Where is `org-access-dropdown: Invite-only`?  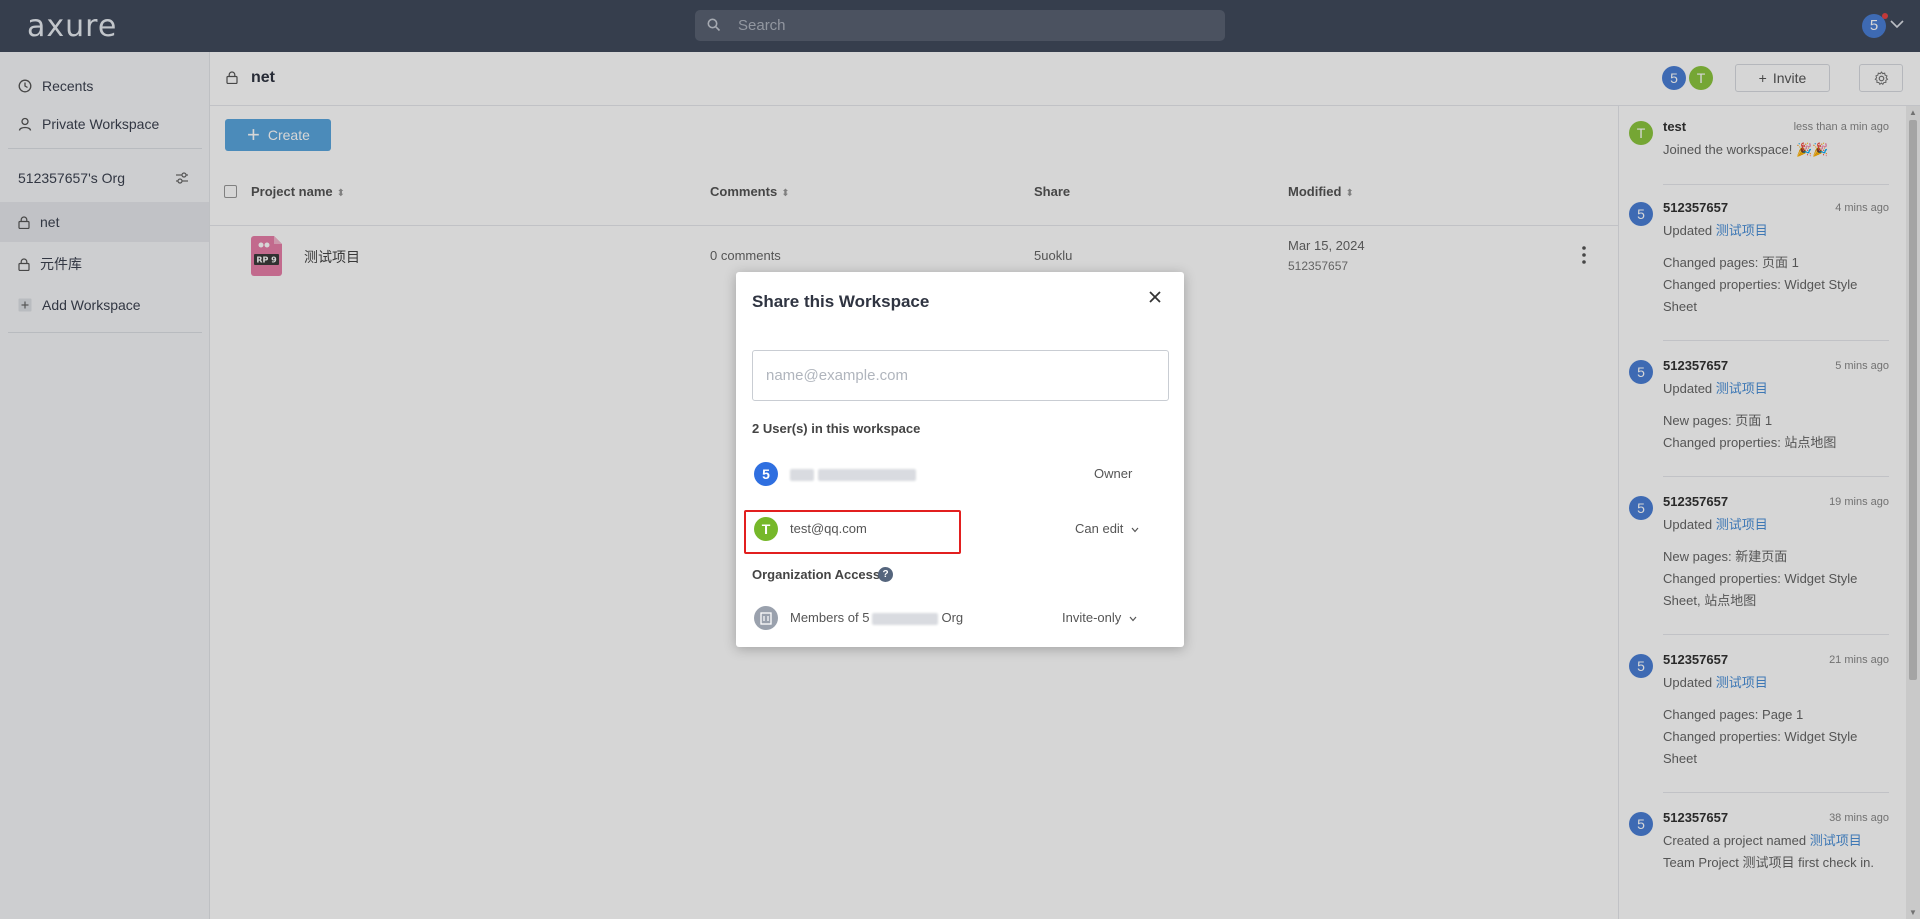 org-access-dropdown: Invite-only is located at coordinates (1099, 617).